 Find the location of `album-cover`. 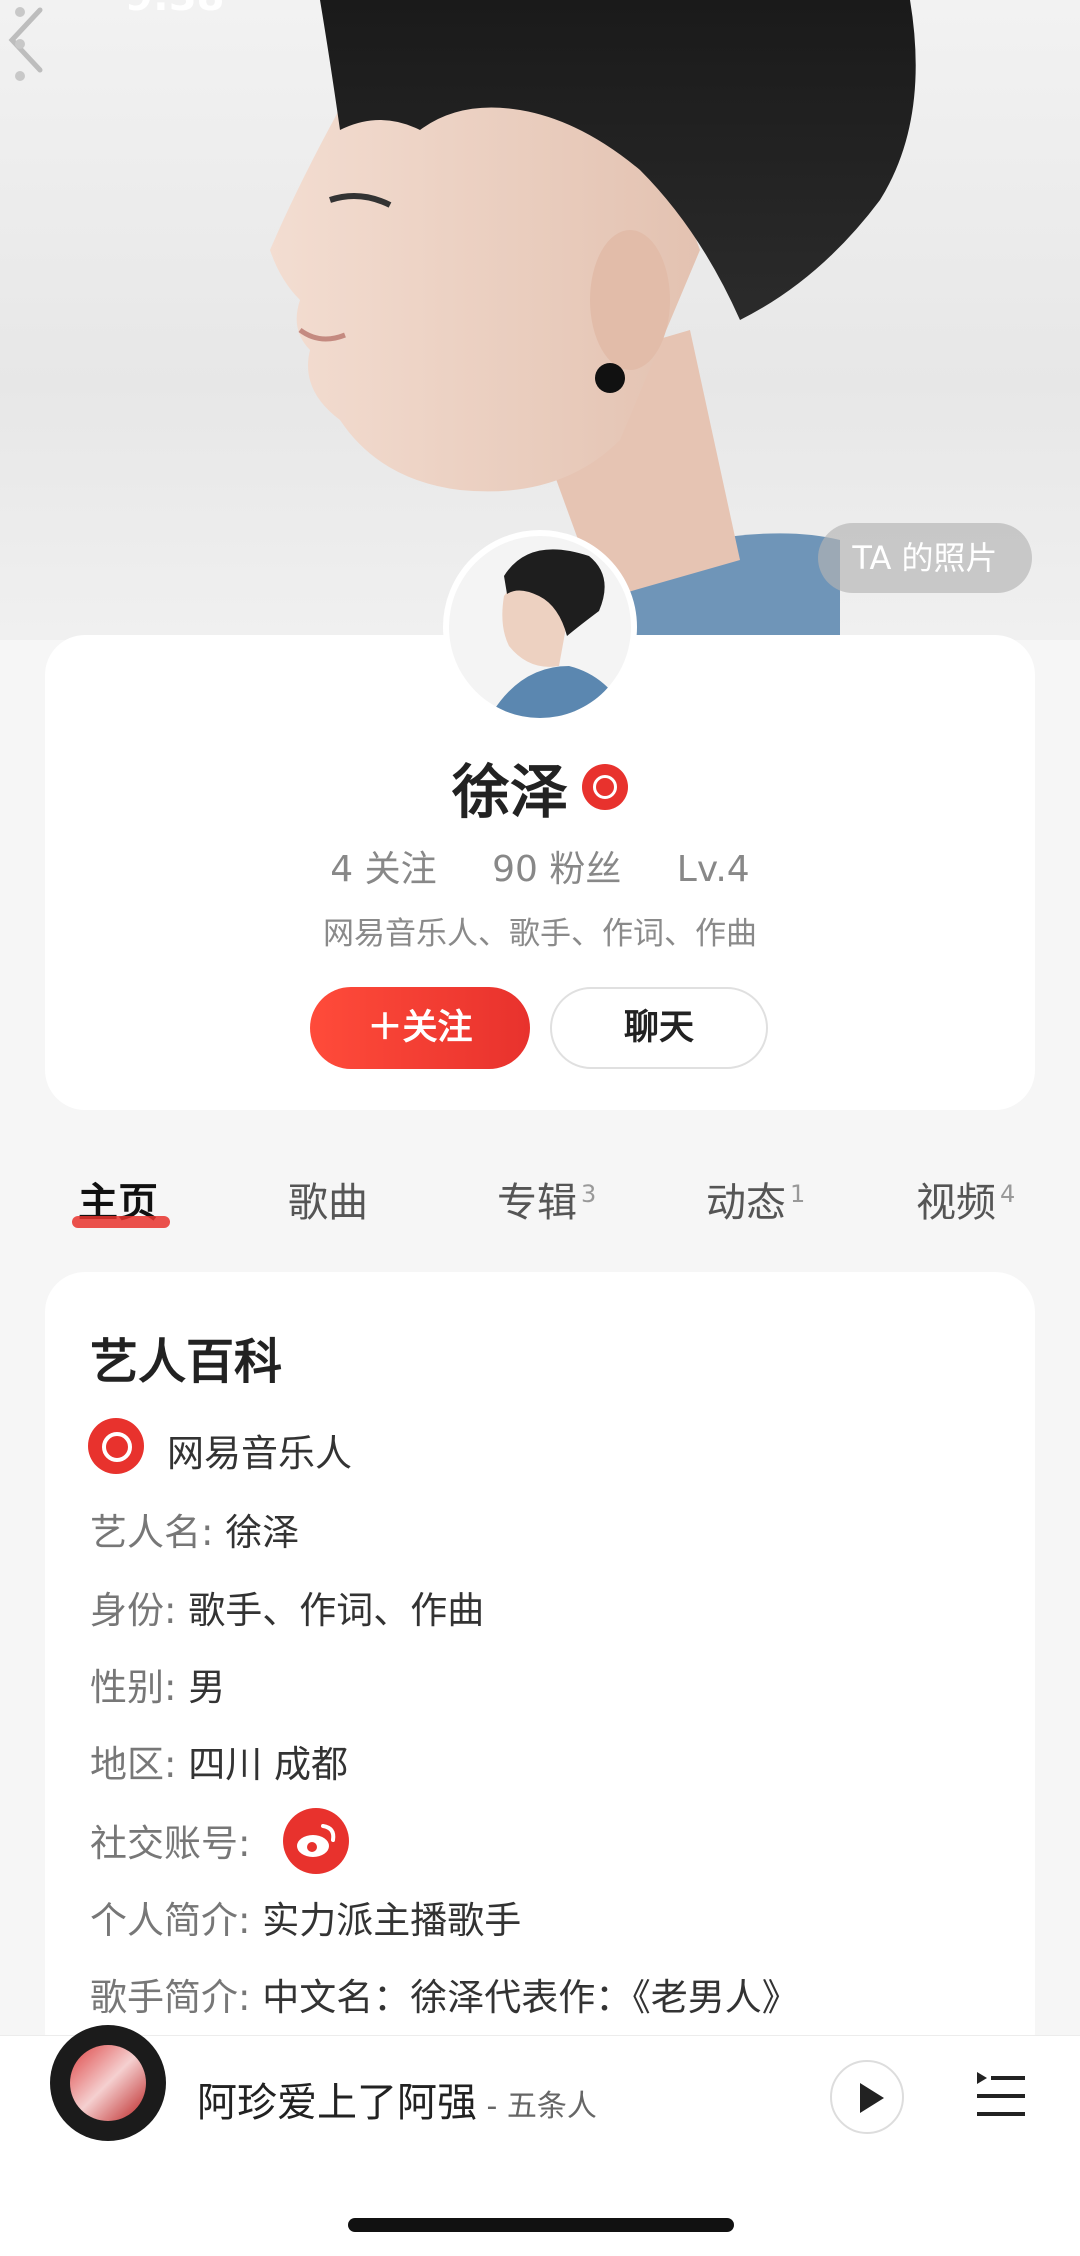

album-cover is located at coordinates (108, 2083).